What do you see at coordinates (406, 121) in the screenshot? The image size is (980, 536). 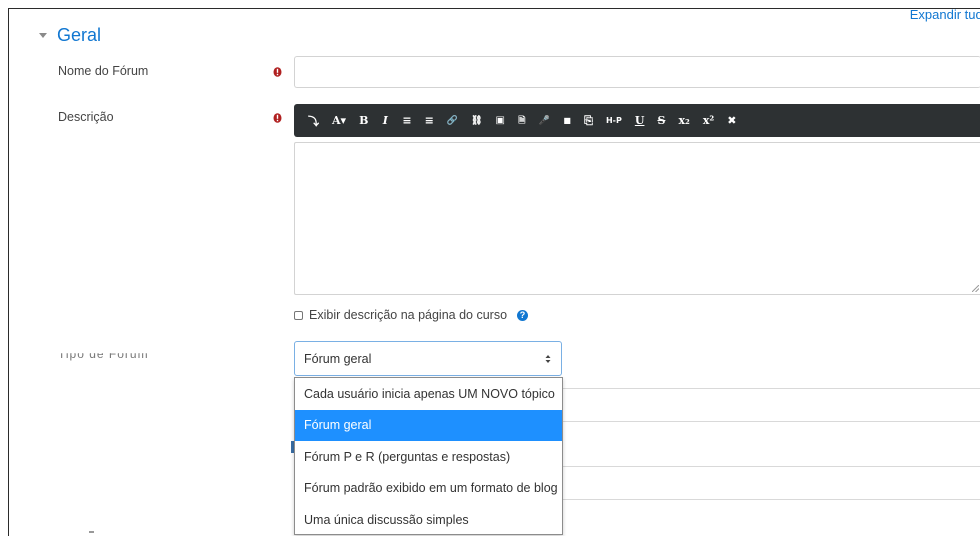 I see `unordered-list-button: ≡` at bounding box center [406, 121].